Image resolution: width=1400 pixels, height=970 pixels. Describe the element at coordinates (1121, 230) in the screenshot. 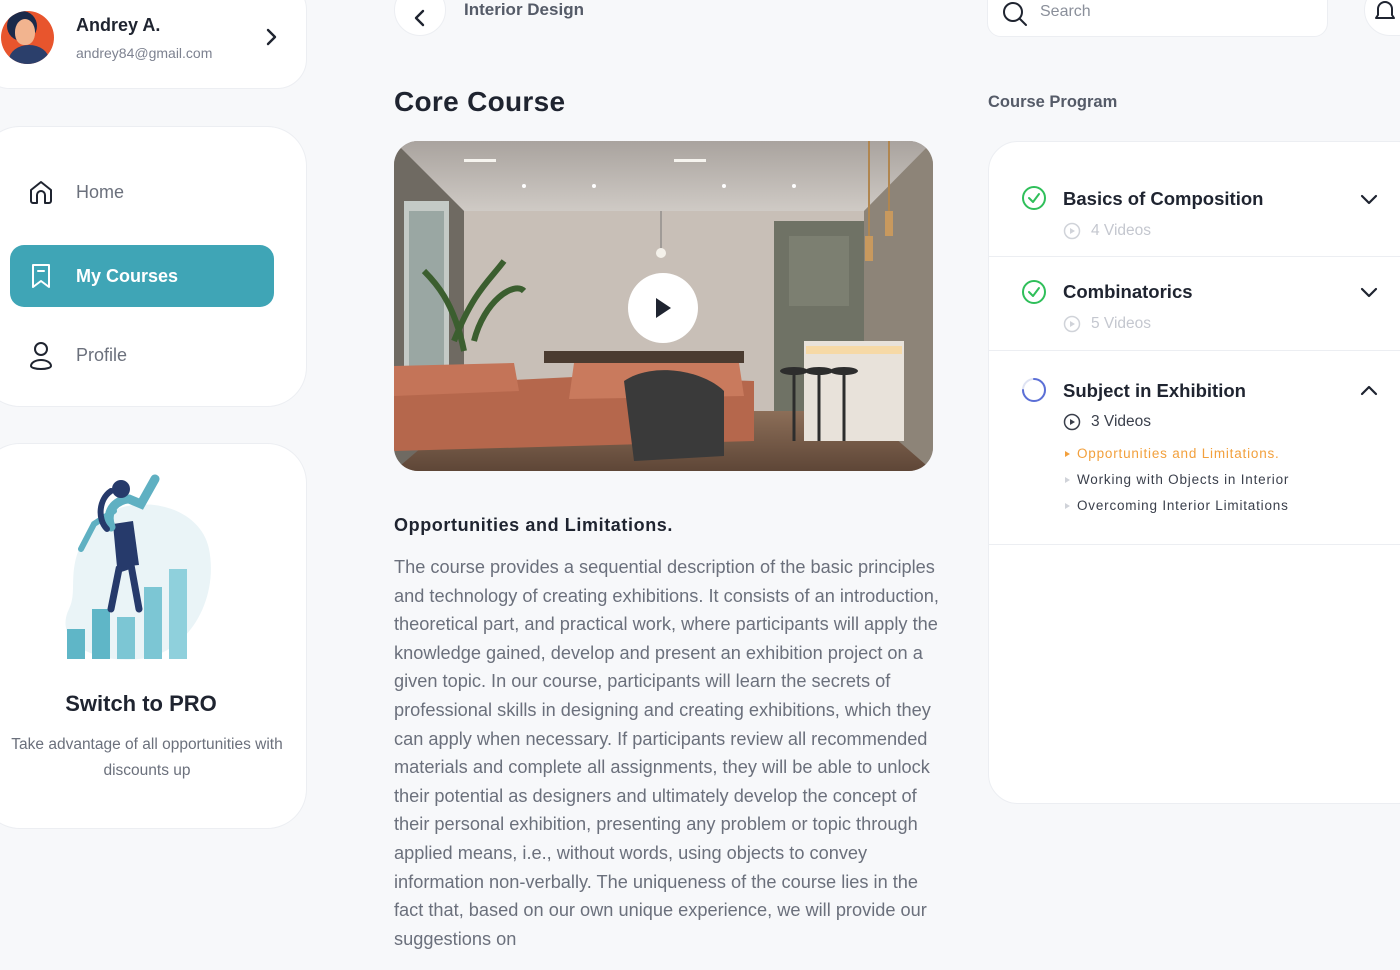

I see `module-video-count-label: 4 Videos` at that location.